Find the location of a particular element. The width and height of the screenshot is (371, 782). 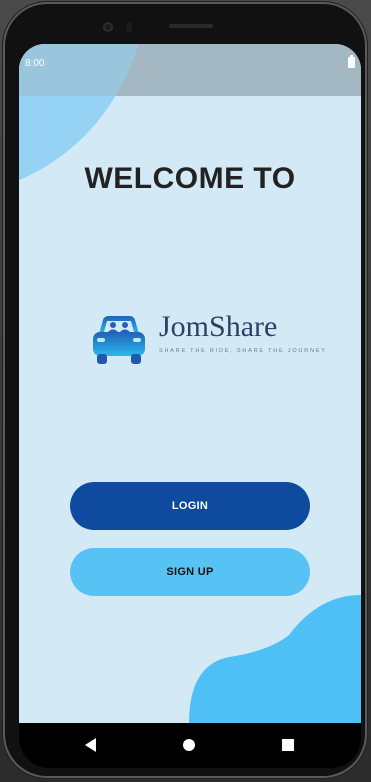

logo-name: JomShare is located at coordinates (218, 326).